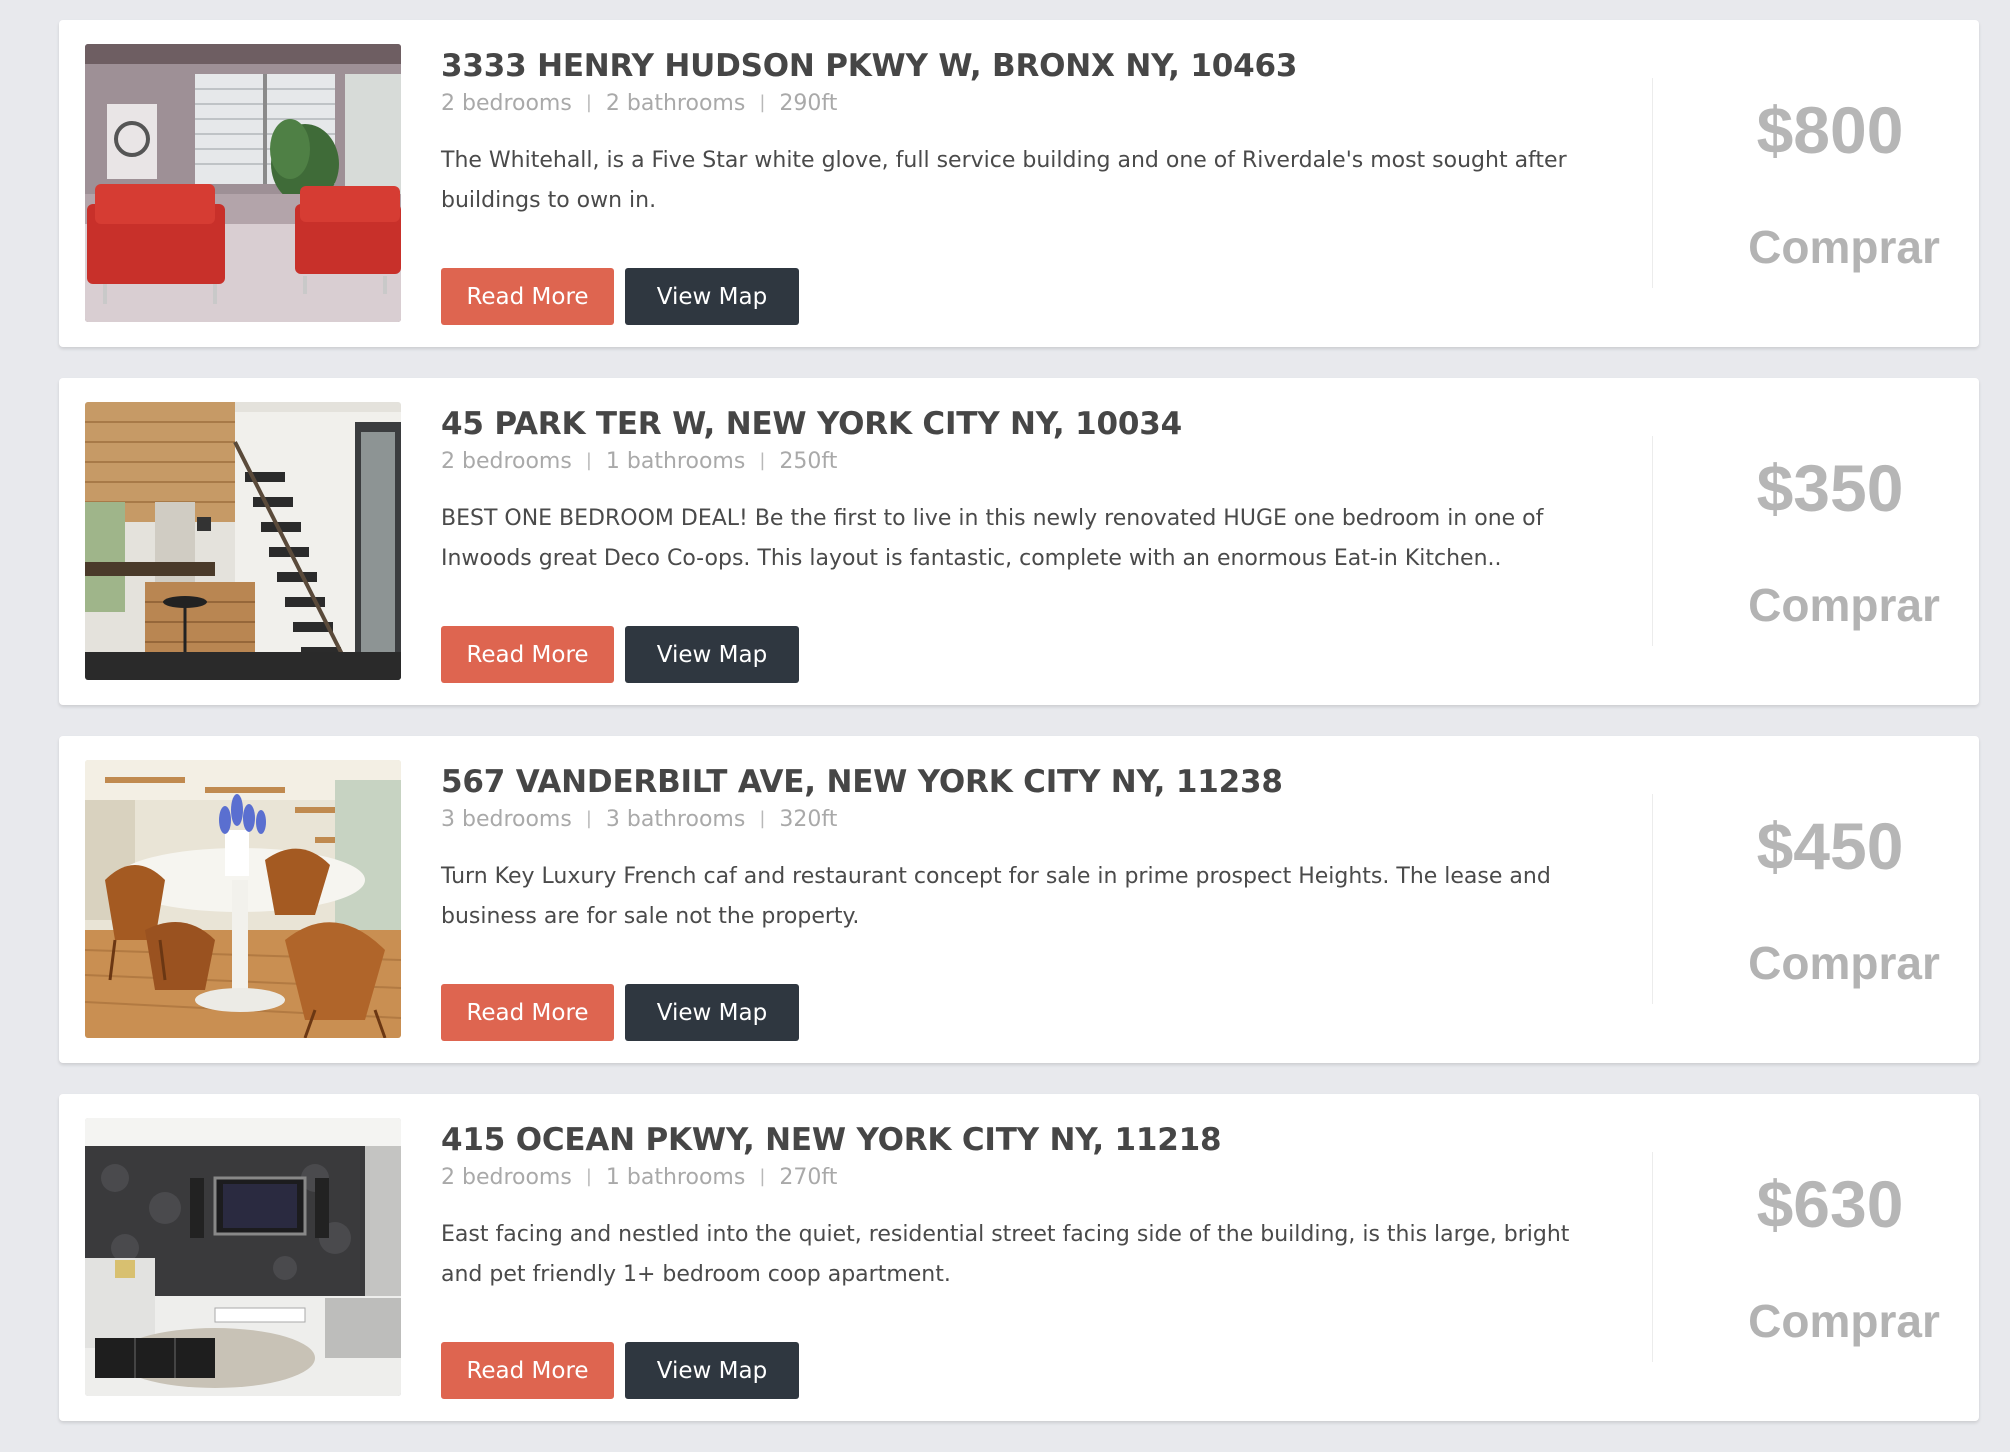  Describe the element at coordinates (1021, 819) in the screenshot. I see `listing-meta: 3 bedrooms | 3 bathrooms | 320ft` at that location.